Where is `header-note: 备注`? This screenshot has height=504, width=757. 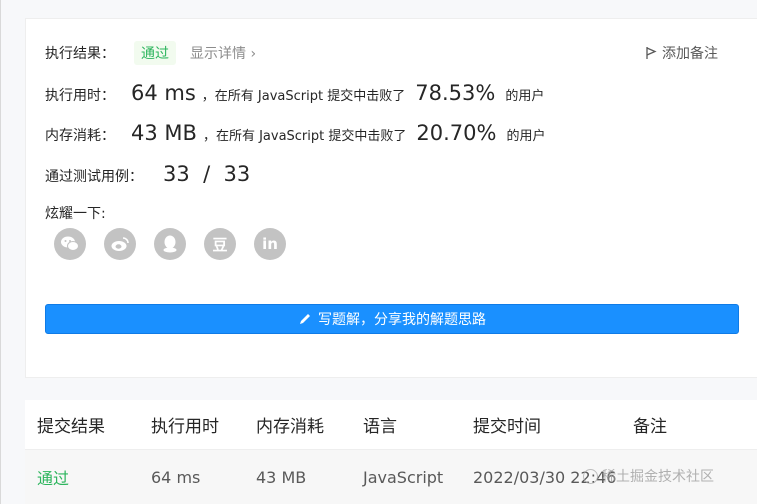 header-note: 备注 is located at coordinates (650, 427).